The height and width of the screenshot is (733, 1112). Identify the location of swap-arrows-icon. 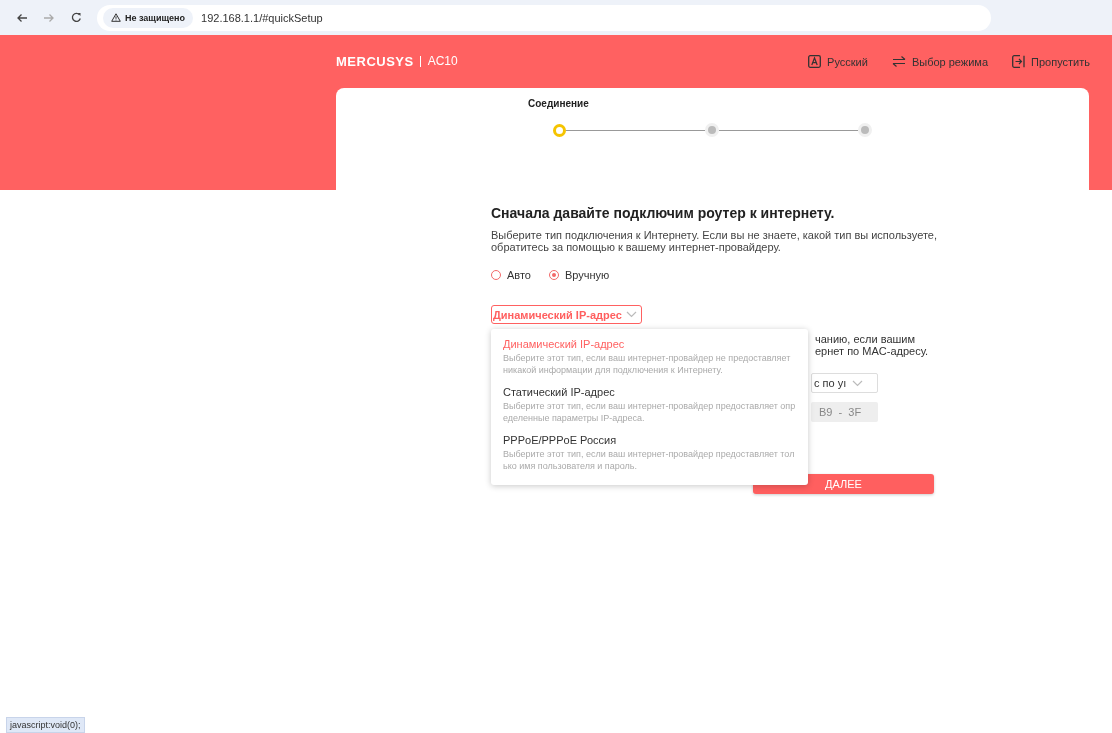
(898, 61).